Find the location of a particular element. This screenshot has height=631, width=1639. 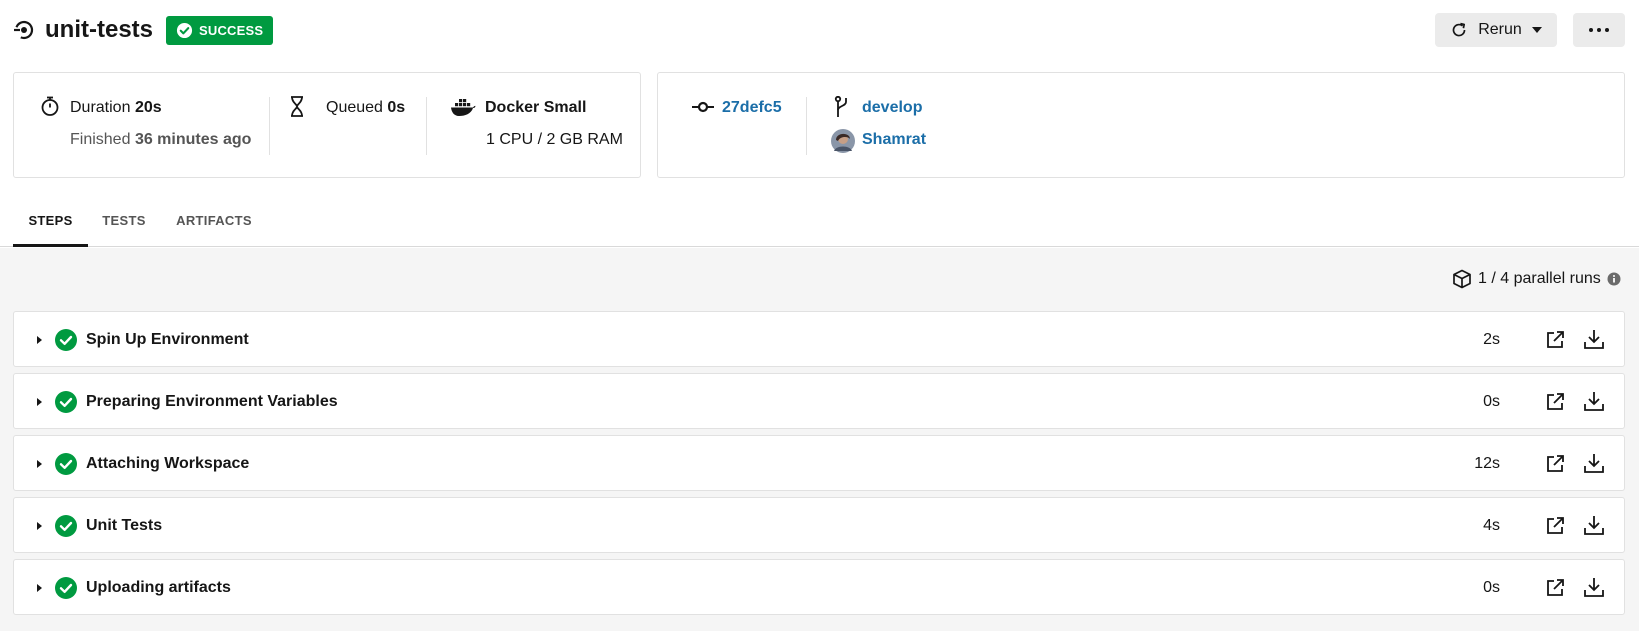

branch-icon is located at coordinates (840, 106).